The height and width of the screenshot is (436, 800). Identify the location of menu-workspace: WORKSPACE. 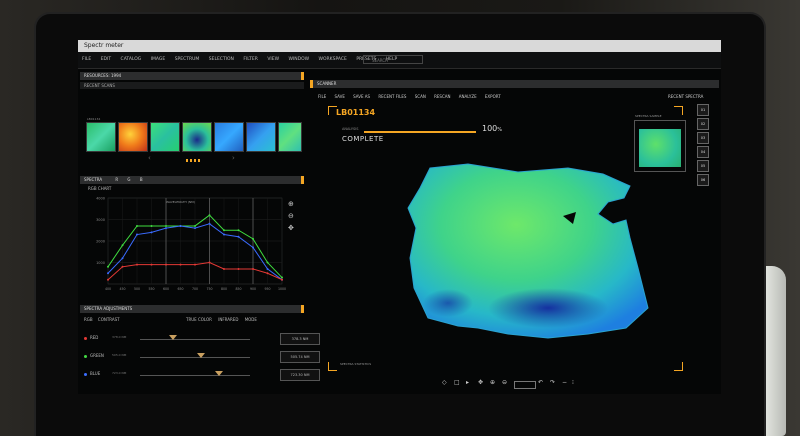
(333, 59).